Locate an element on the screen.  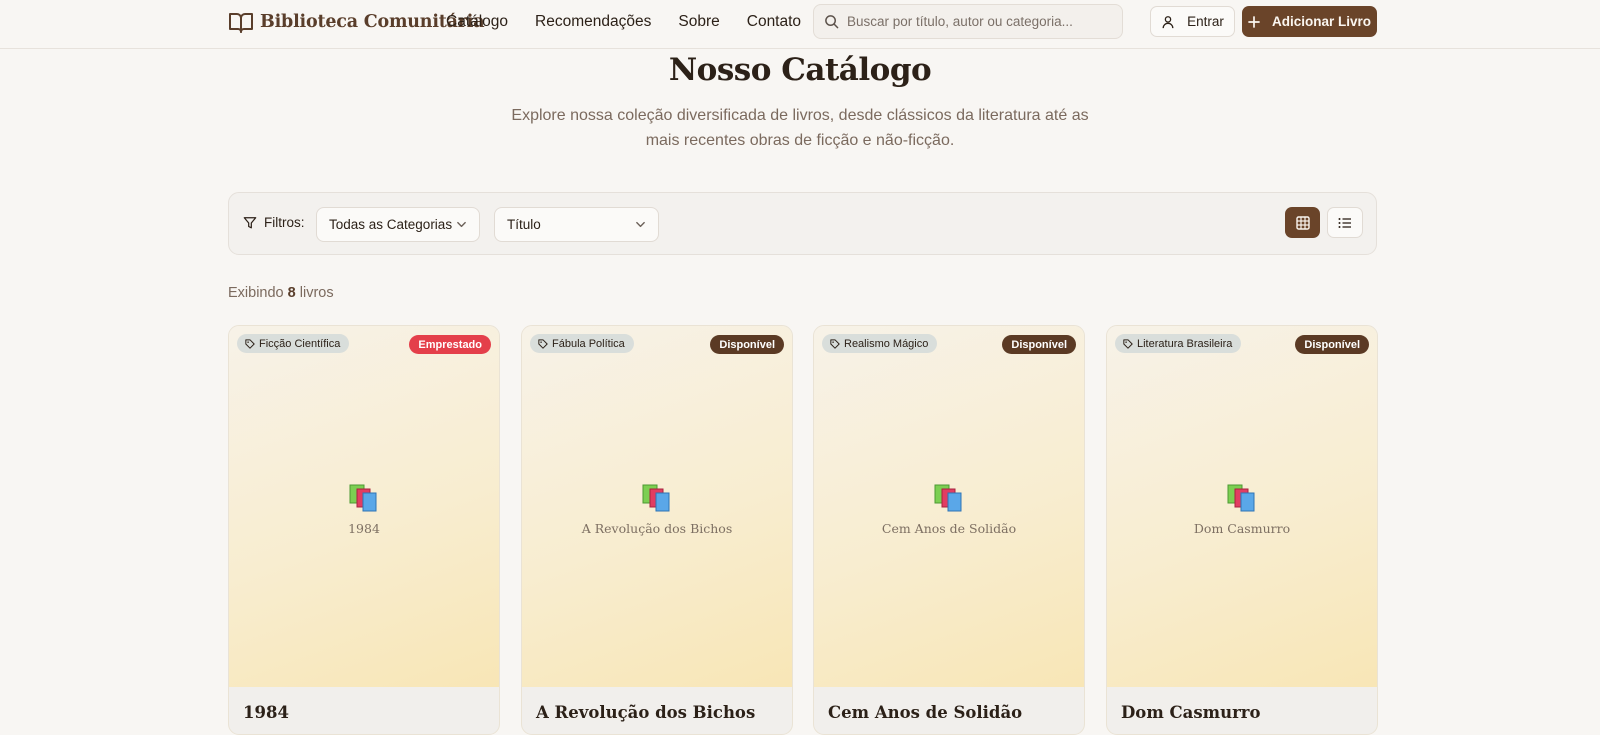
category-tag: Fábula Política is located at coordinates (582, 343).